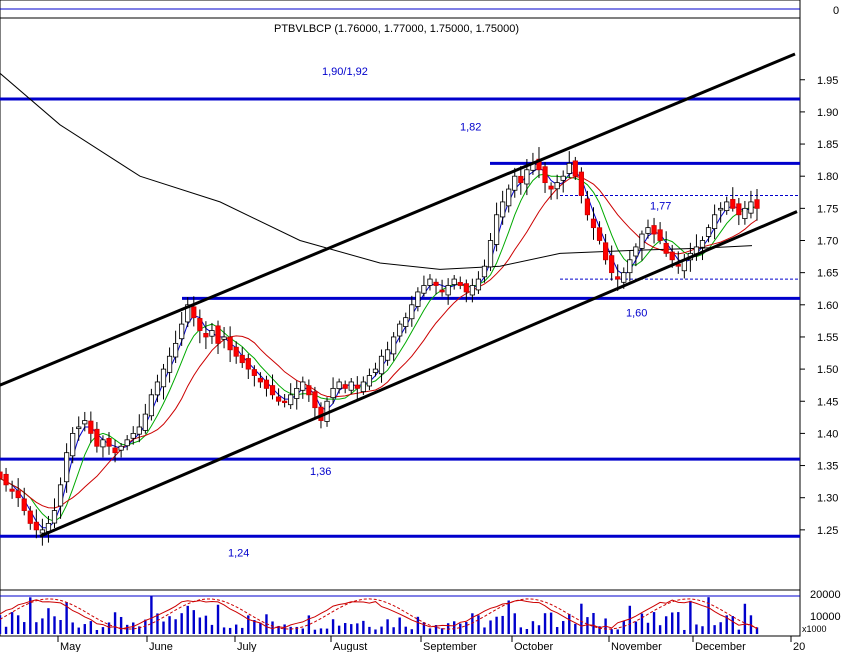  I want to click on y-tick-label: 1.25, so click(827, 531).